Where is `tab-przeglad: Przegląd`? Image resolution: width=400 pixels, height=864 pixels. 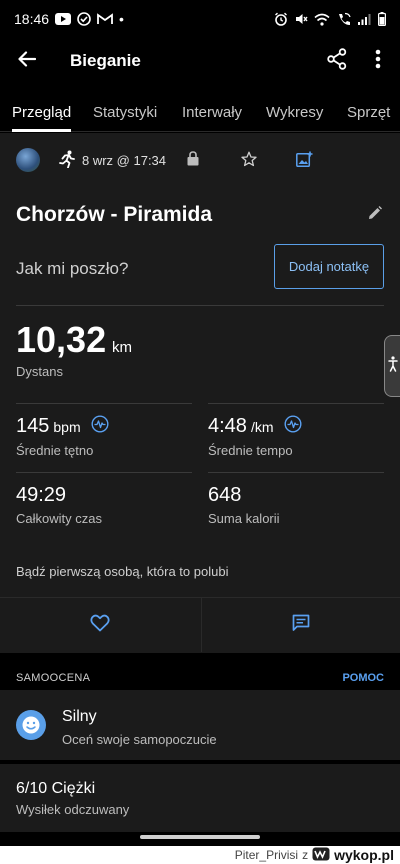
tab-przeglad: Przegląd is located at coordinates (42, 112).